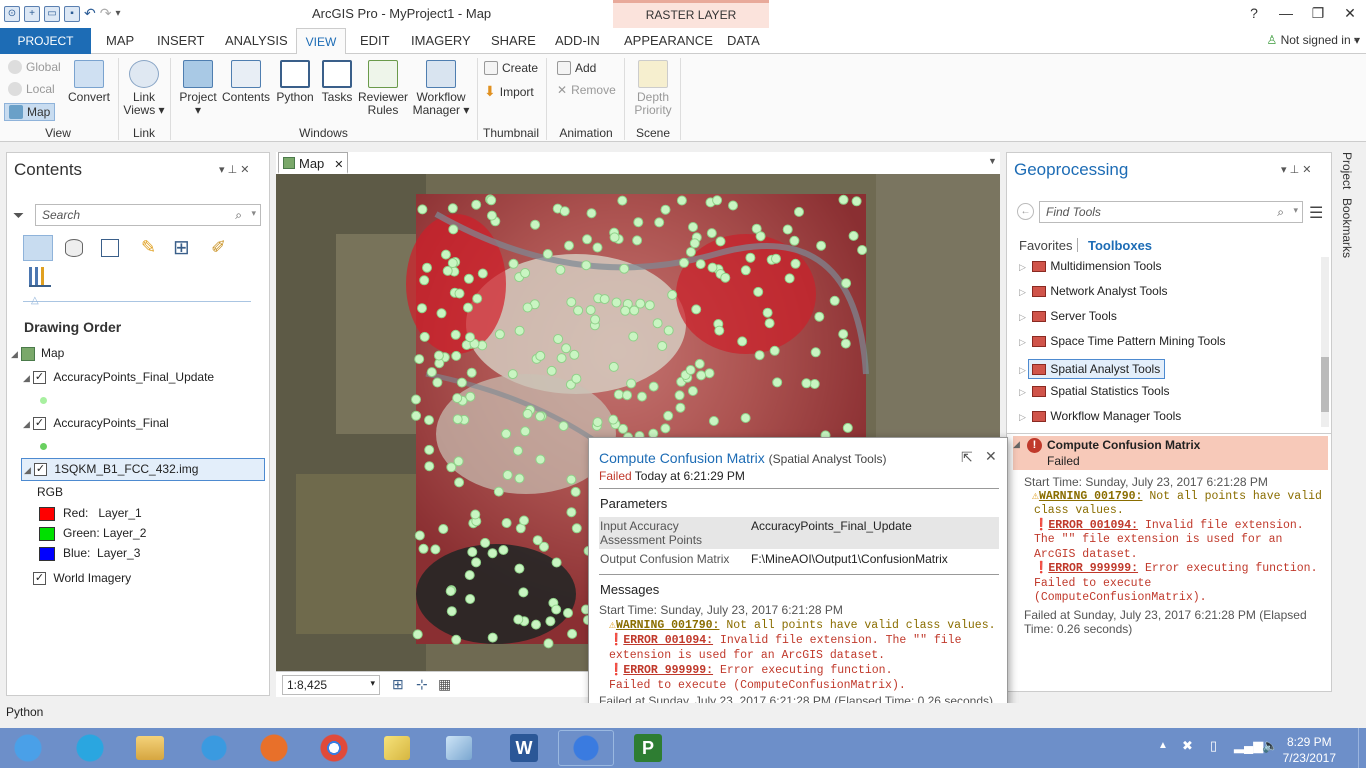  What do you see at coordinates (143, 469) in the screenshot?
I see `layer-row-selected: ◢ ✓ 1SQKM_B1_FCC_432.img` at bounding box center [143, 469].